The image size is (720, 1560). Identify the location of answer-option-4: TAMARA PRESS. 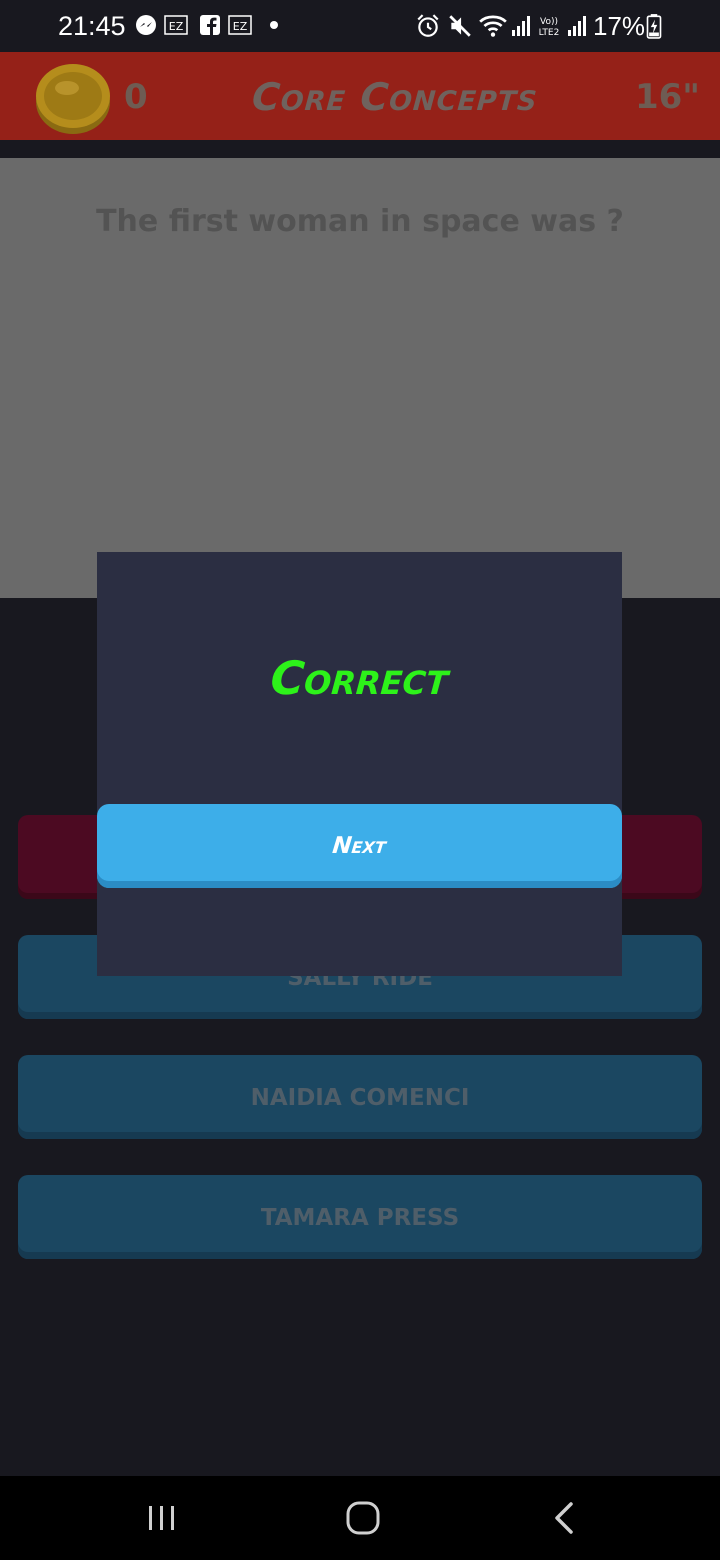
(360, 1217).